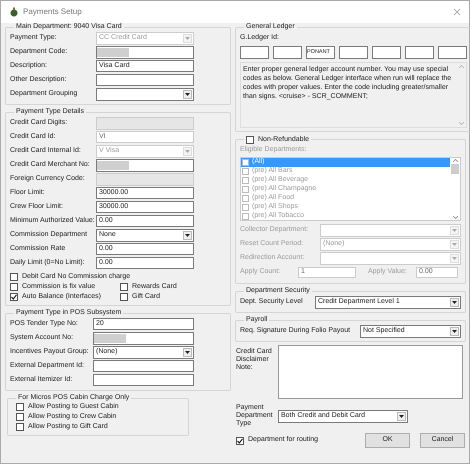 This screenshot has width=470, height=464. What do you see at coordinates (455, 160) in the screenshot?
I see `scroll-up-icon` at bounding box center [455, 160].